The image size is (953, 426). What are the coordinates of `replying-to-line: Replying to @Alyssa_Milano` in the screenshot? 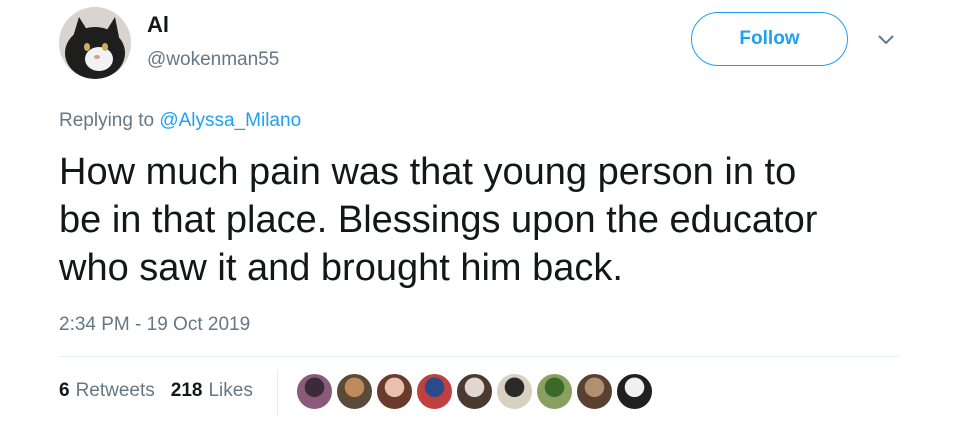 It's located at (180, 121).